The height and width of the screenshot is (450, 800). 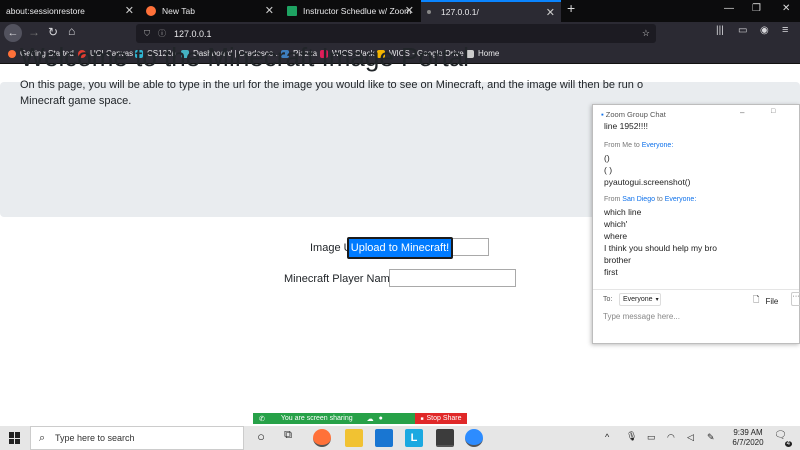 I want to click on meta-to: to, so click(x=659, y=199).